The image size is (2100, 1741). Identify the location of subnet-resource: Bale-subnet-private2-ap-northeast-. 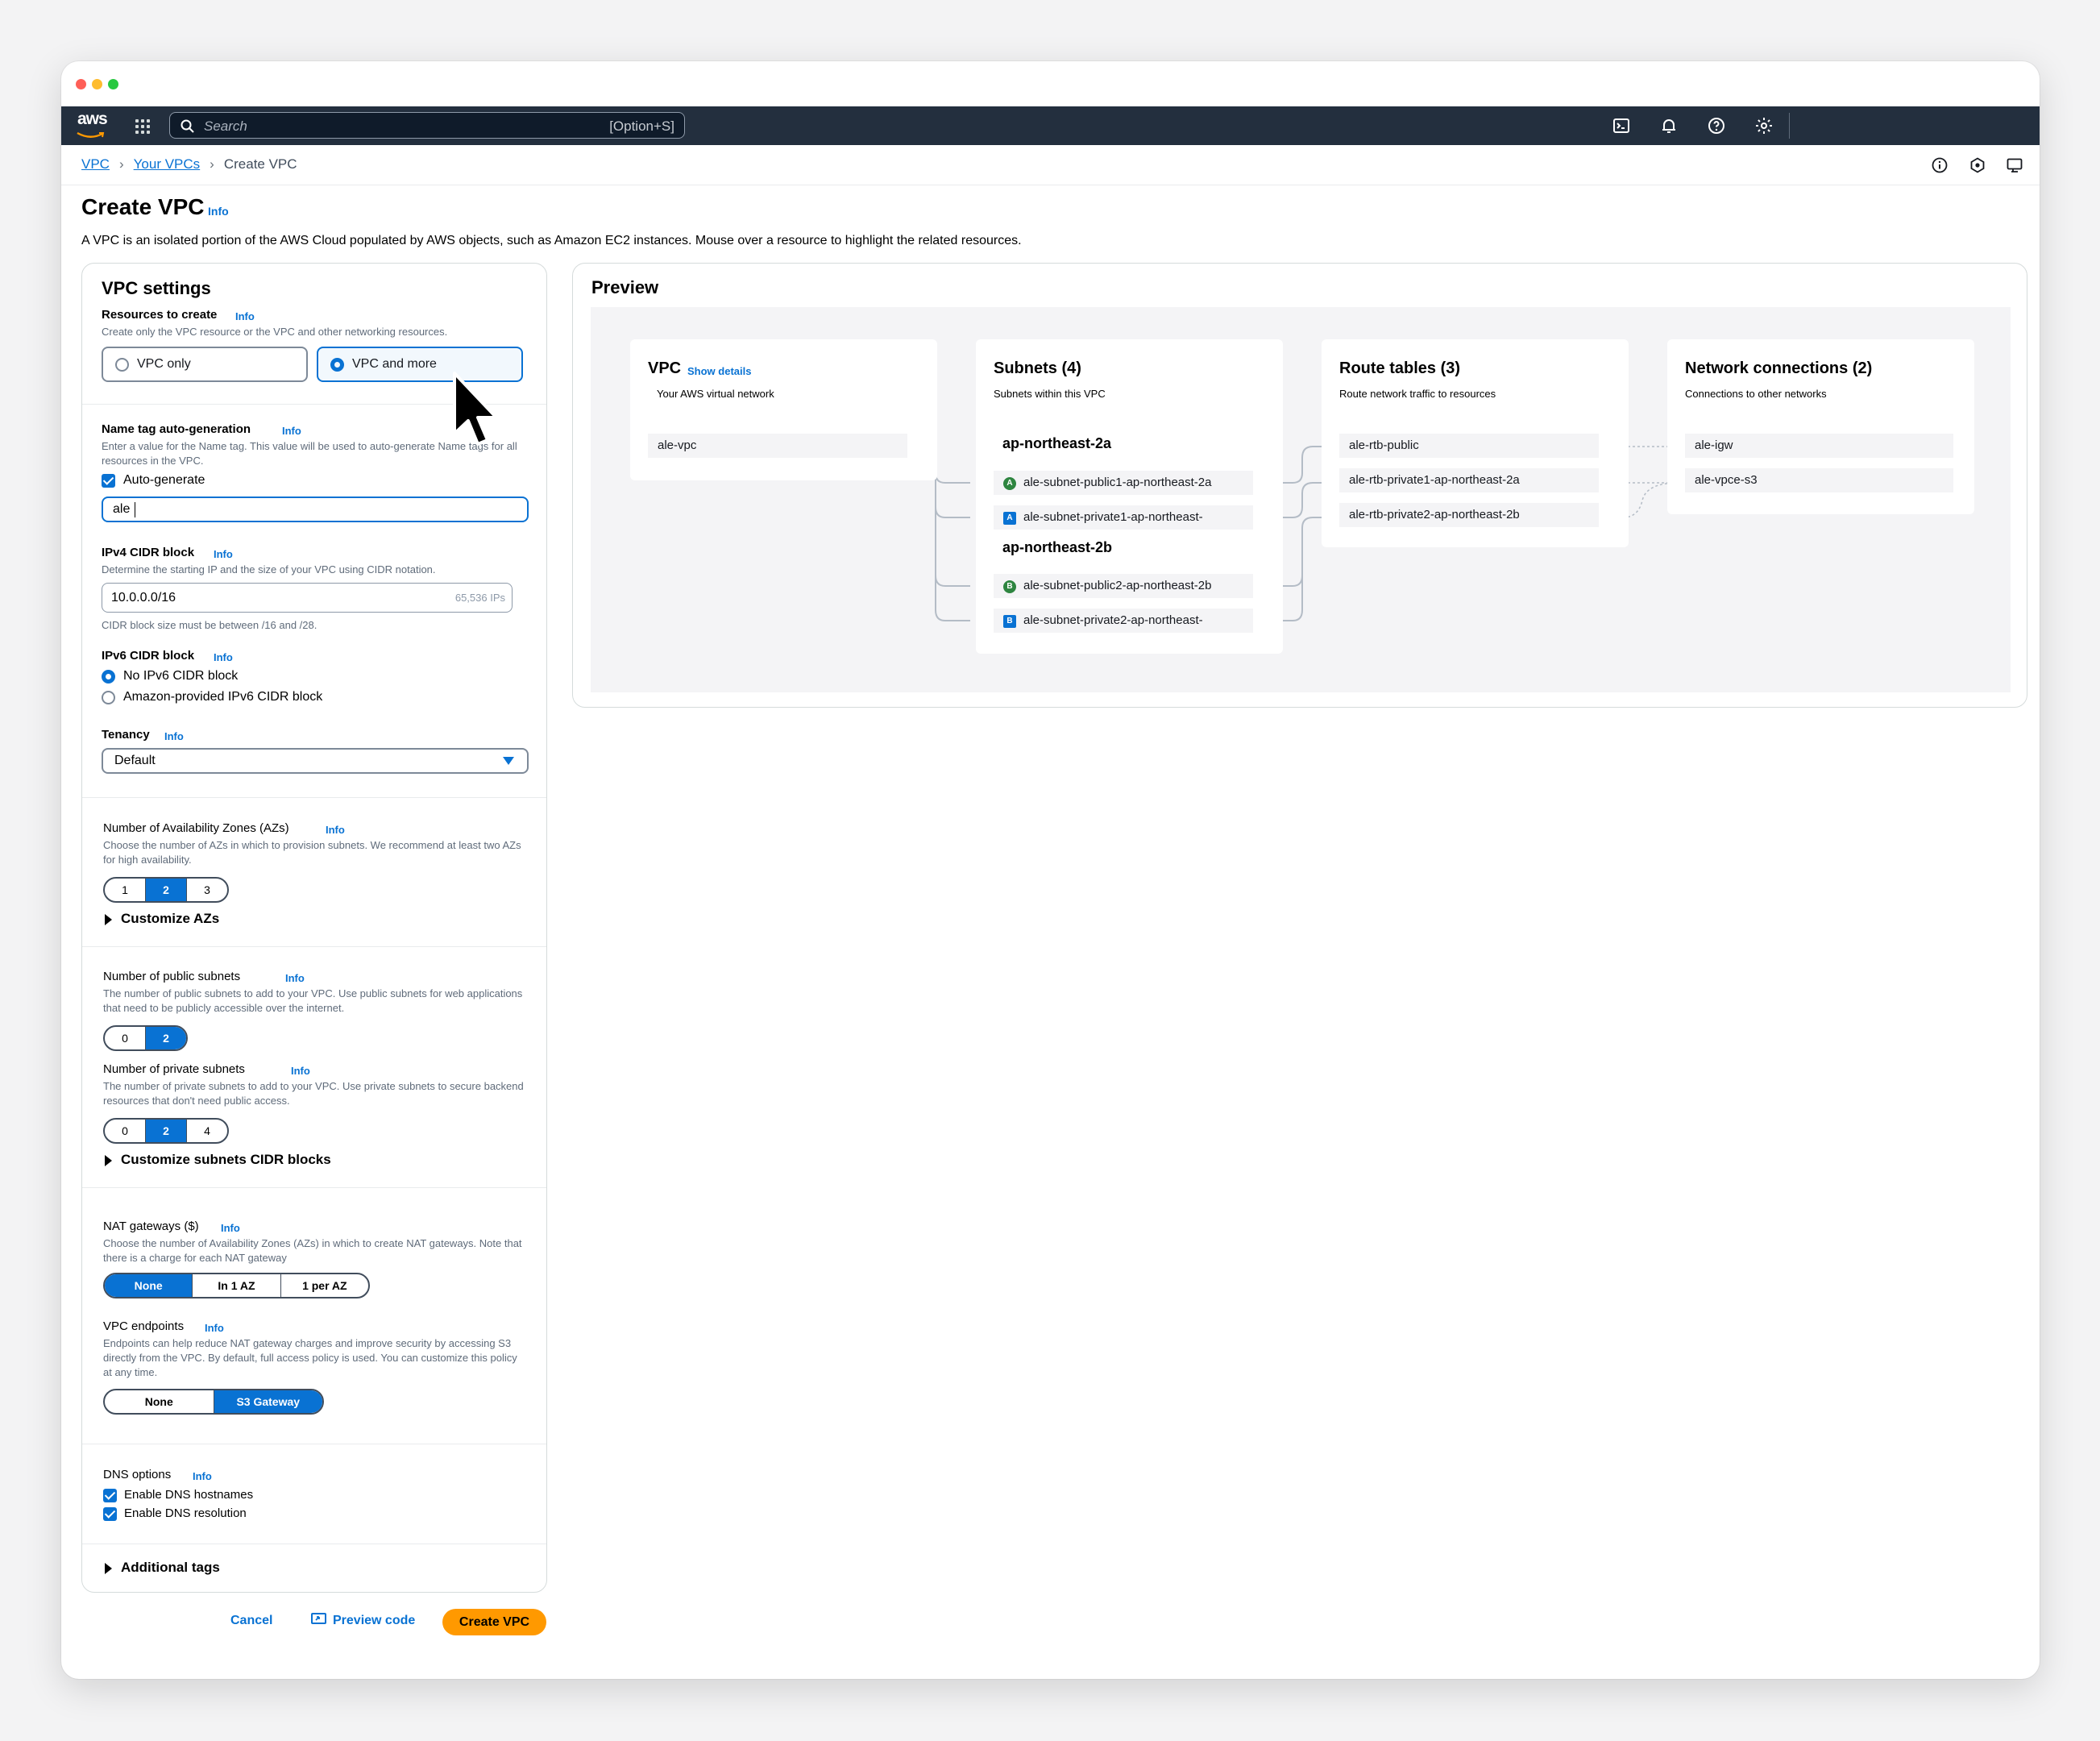
(1123, 621).